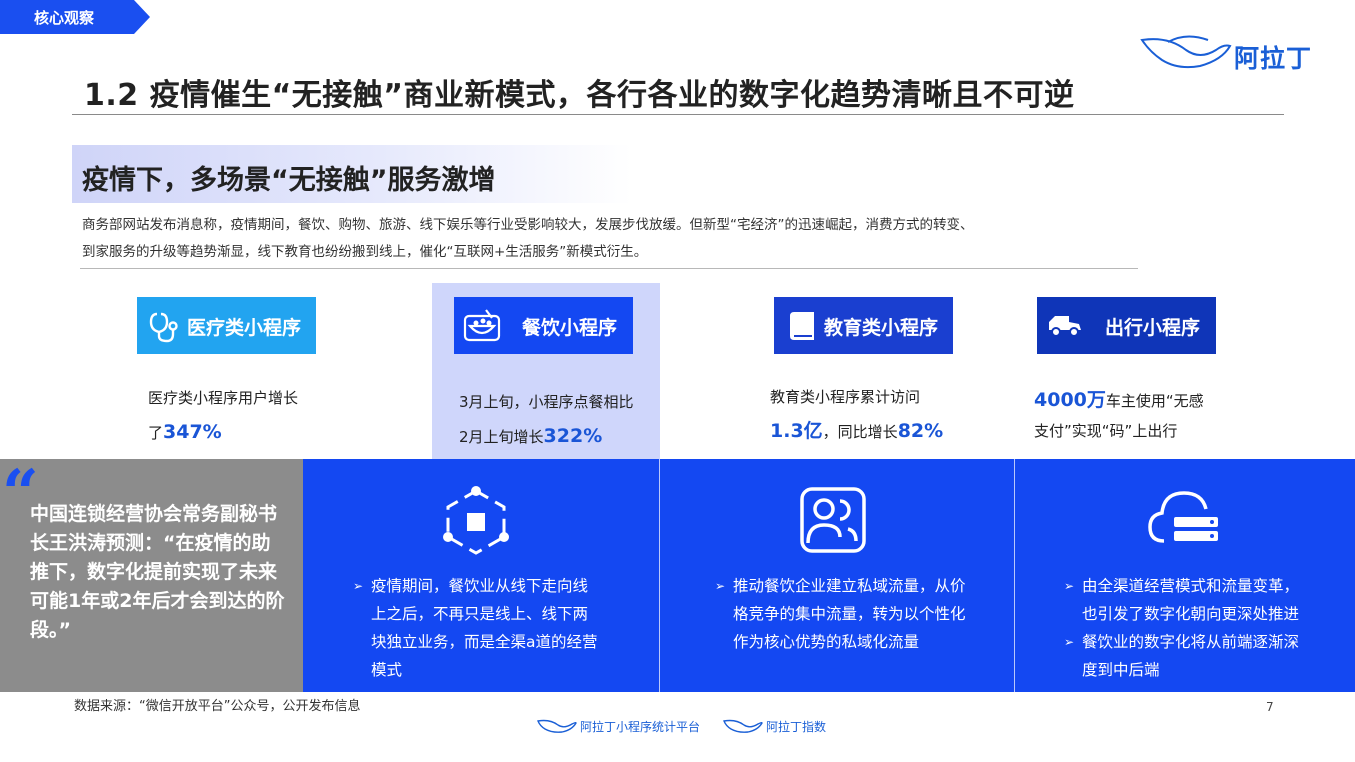 The image size is (1355, 762). I want to click on page-number: 7, so click(1270, 707).